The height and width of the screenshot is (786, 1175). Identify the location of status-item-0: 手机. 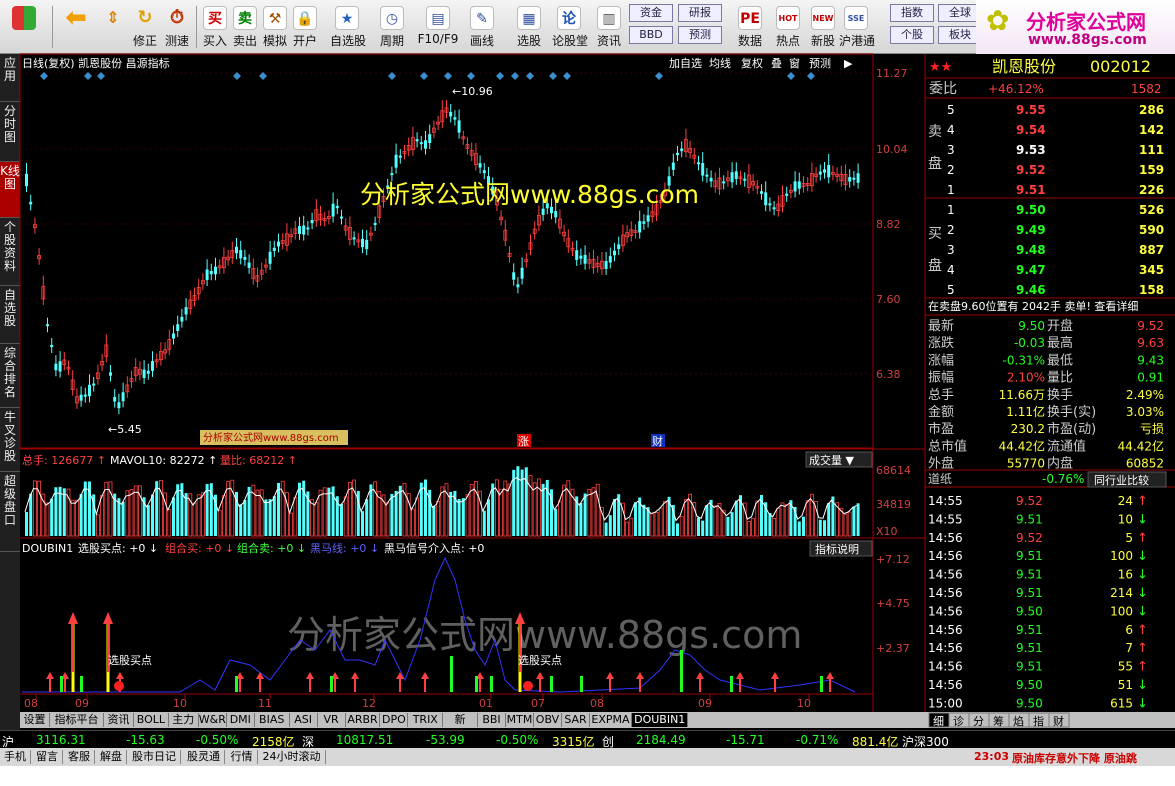
(15, 757).